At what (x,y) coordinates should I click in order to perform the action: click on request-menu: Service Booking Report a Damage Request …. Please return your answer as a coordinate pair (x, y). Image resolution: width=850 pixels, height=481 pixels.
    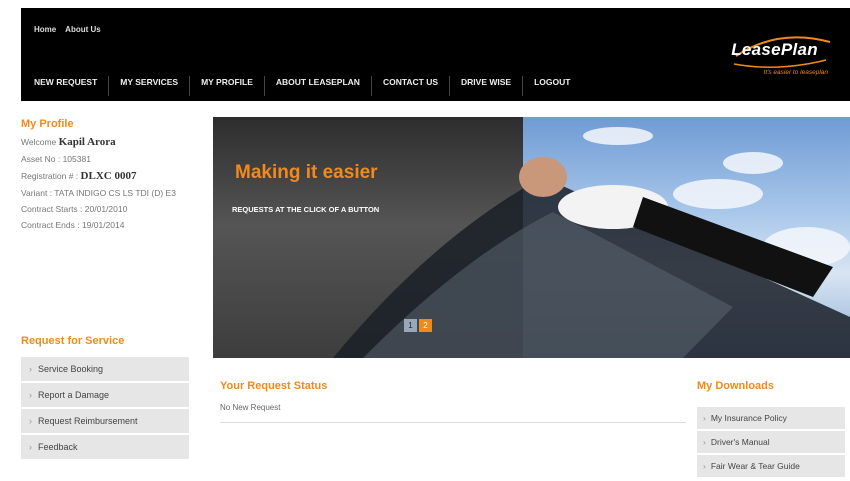
    Looking at the image, I should click on (105, 409).